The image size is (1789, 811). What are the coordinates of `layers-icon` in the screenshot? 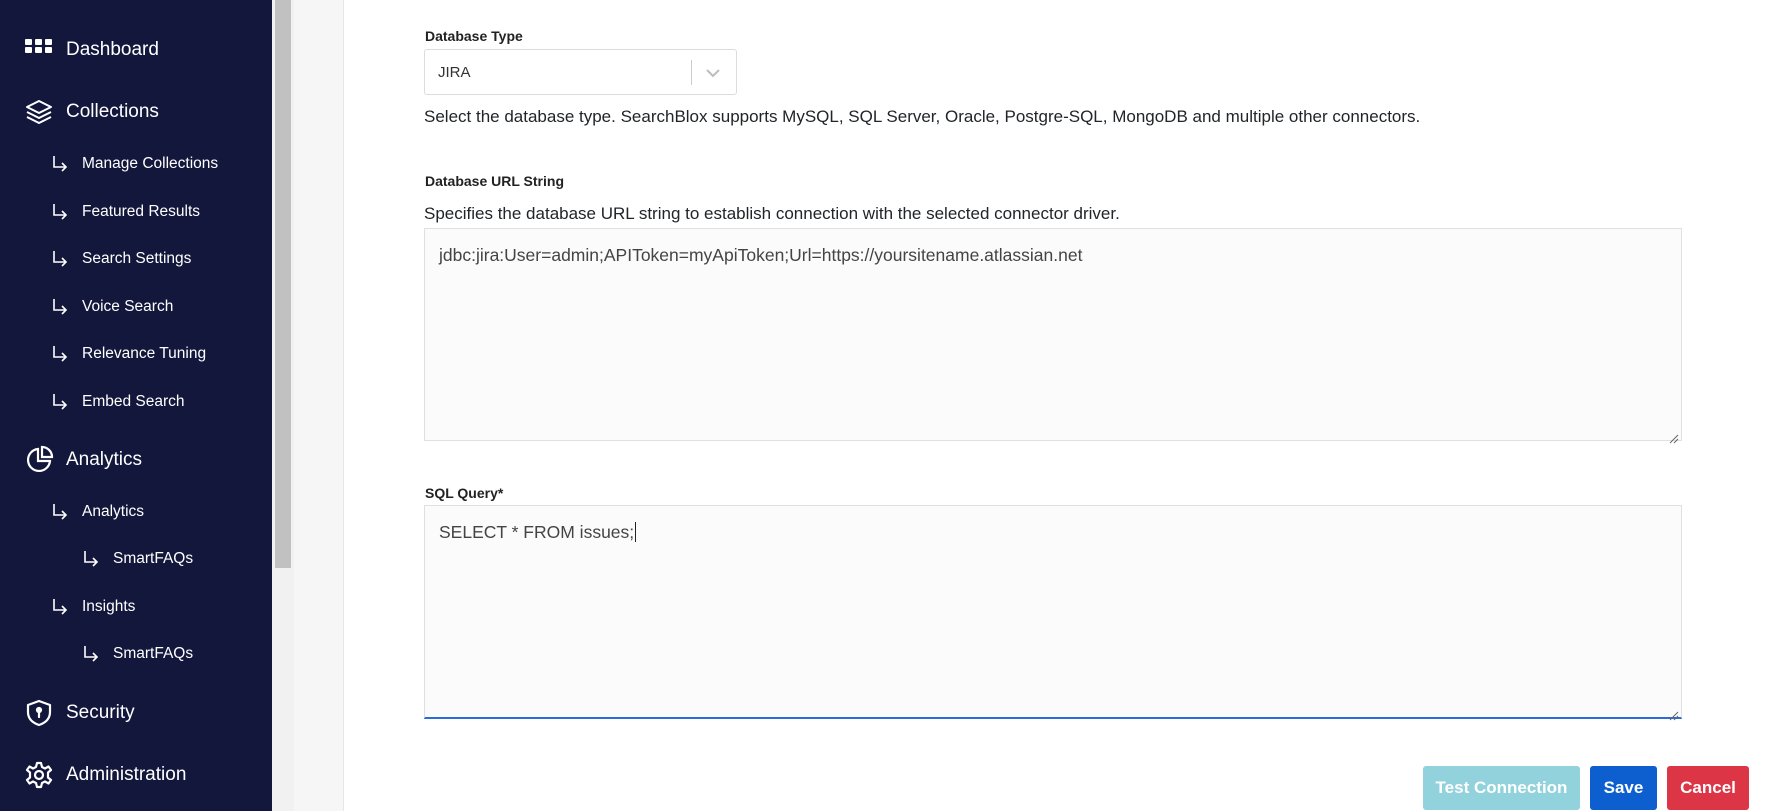 It's located at (39, 112).